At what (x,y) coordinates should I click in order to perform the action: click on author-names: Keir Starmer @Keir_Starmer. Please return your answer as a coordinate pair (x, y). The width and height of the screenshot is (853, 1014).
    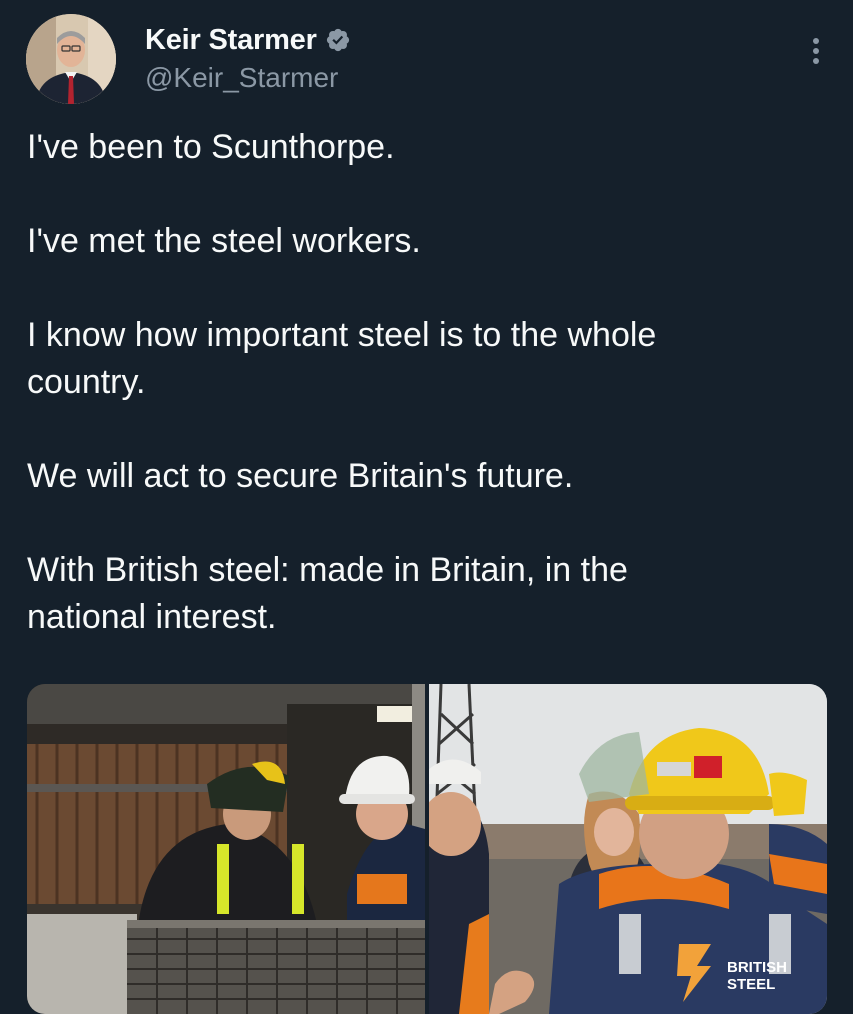
    Looking at the image, I should click on (248, 58).